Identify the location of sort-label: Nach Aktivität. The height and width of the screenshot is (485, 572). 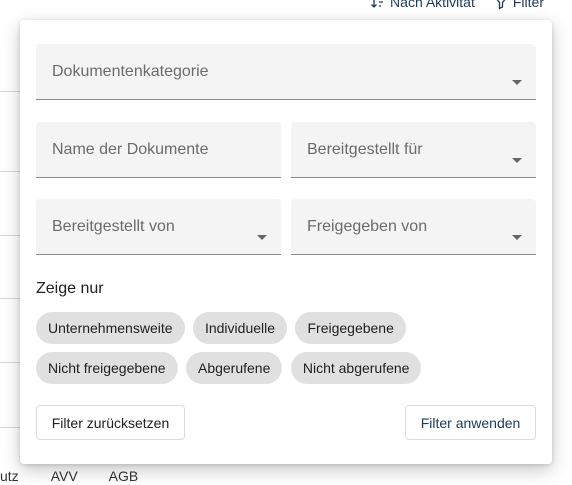
(432, 5).